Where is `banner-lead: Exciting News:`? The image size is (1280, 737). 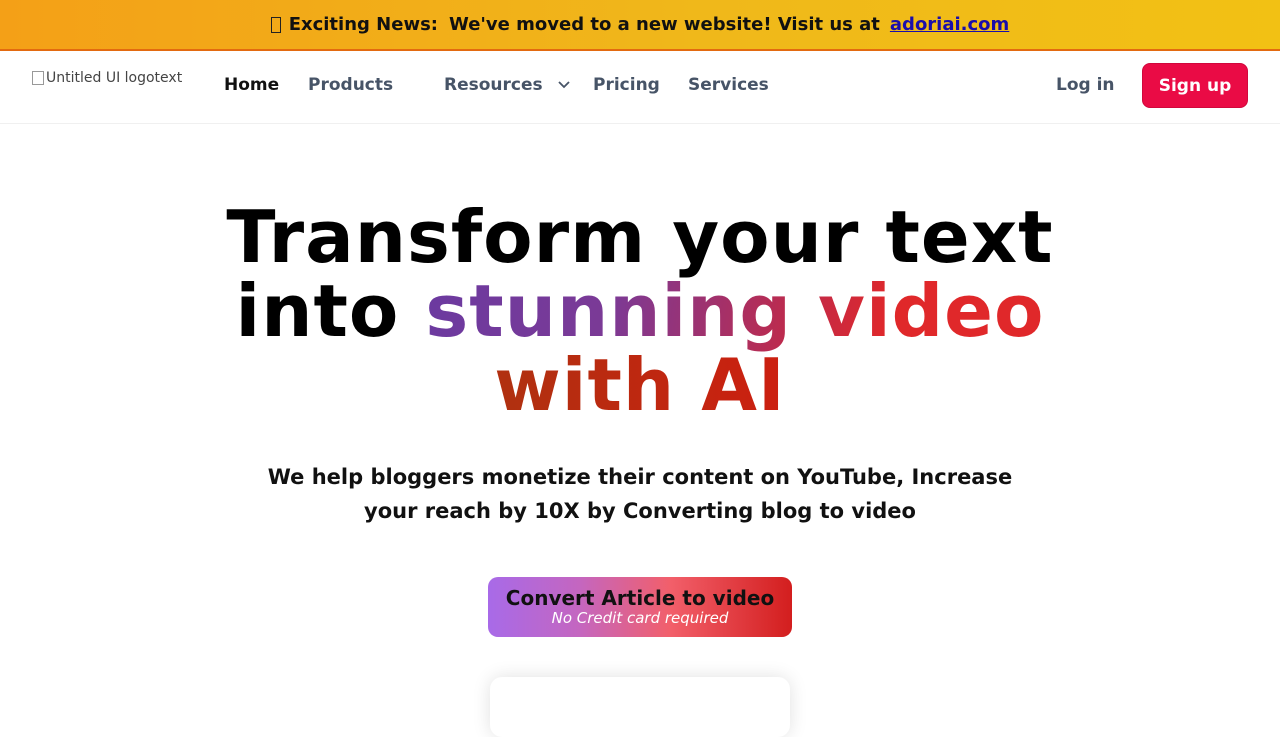
banner-lead: Exciting News: is located at coordinates (363, 24).